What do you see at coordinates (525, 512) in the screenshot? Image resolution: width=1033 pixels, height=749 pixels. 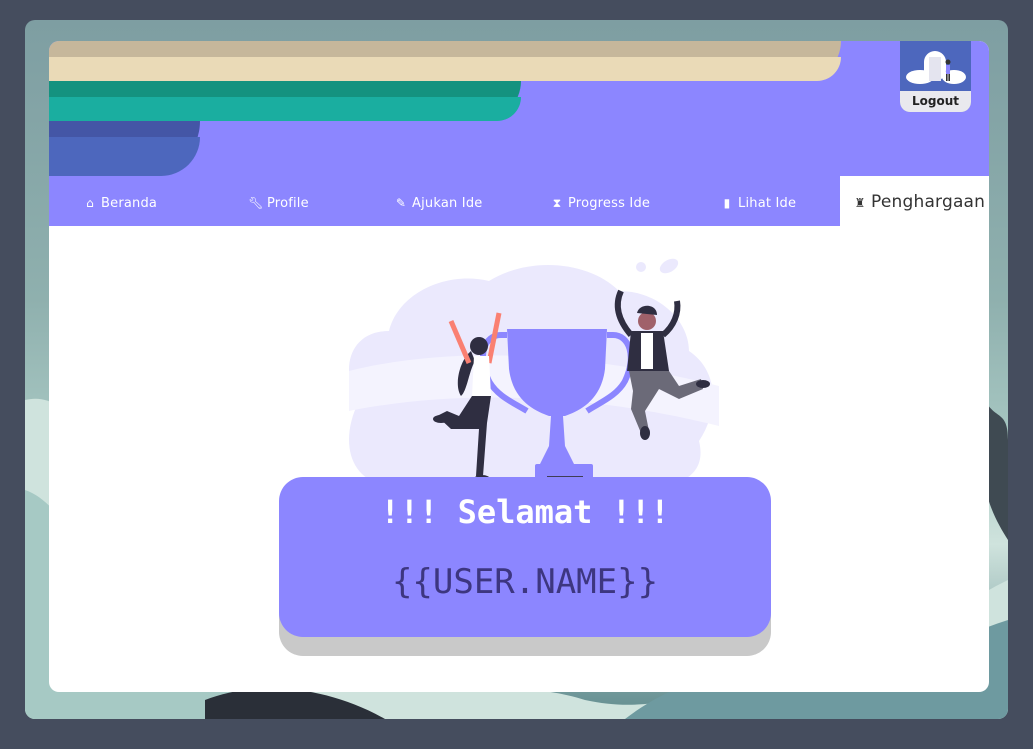 I see `congrats-title: !!! Selamat !!!` at bounding box center [525, 512].